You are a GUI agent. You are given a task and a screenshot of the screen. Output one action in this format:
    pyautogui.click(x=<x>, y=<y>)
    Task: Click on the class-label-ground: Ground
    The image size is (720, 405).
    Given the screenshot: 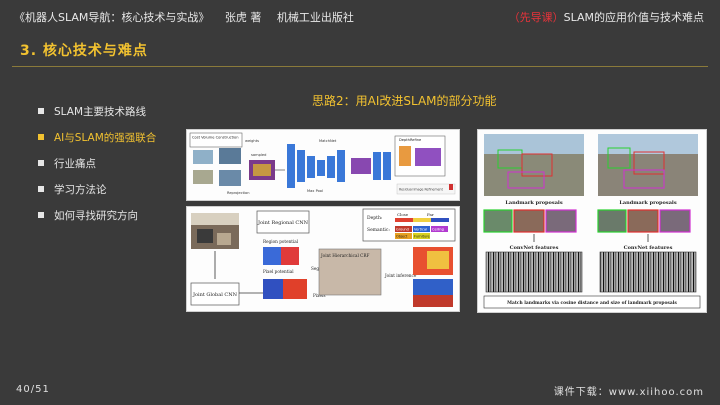 What is the action you would take?
    pyautogui.click(x=402, y=230)
    